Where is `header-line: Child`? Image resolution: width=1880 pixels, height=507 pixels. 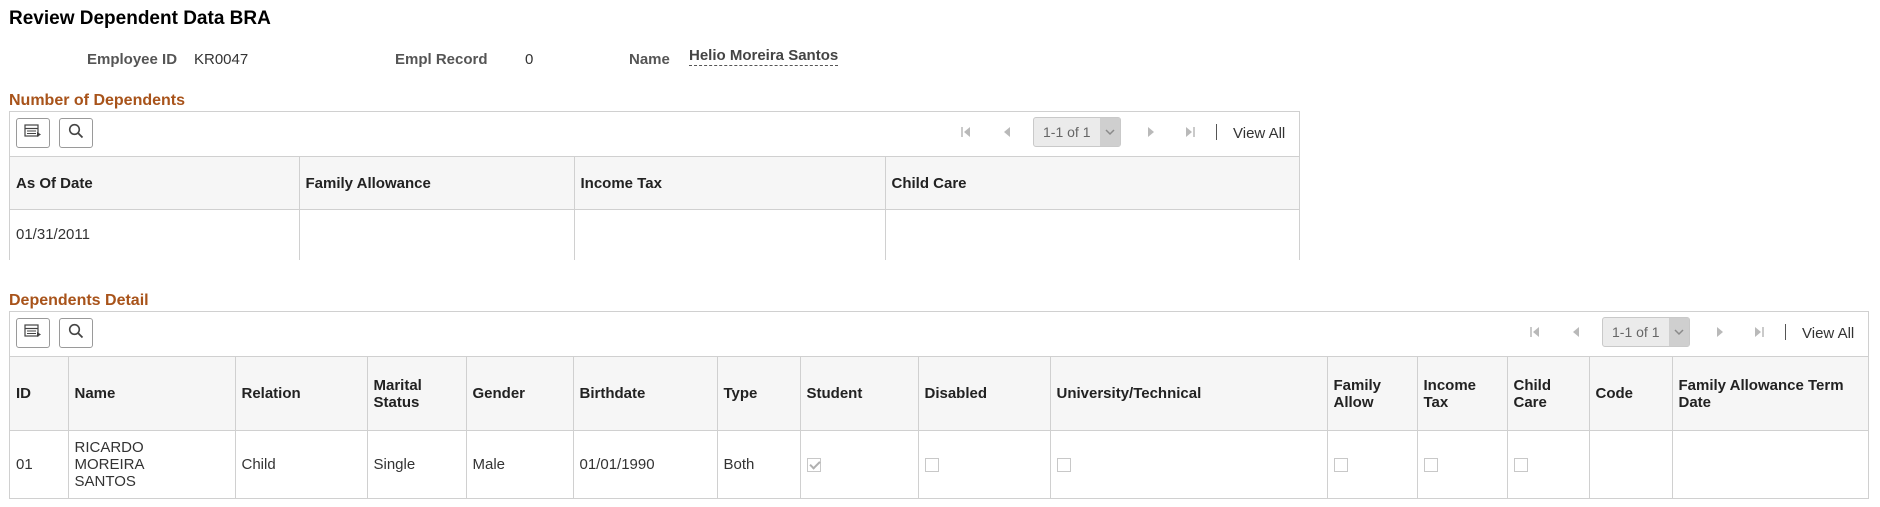
header-line: Child is located at coordinates (1532, 385).